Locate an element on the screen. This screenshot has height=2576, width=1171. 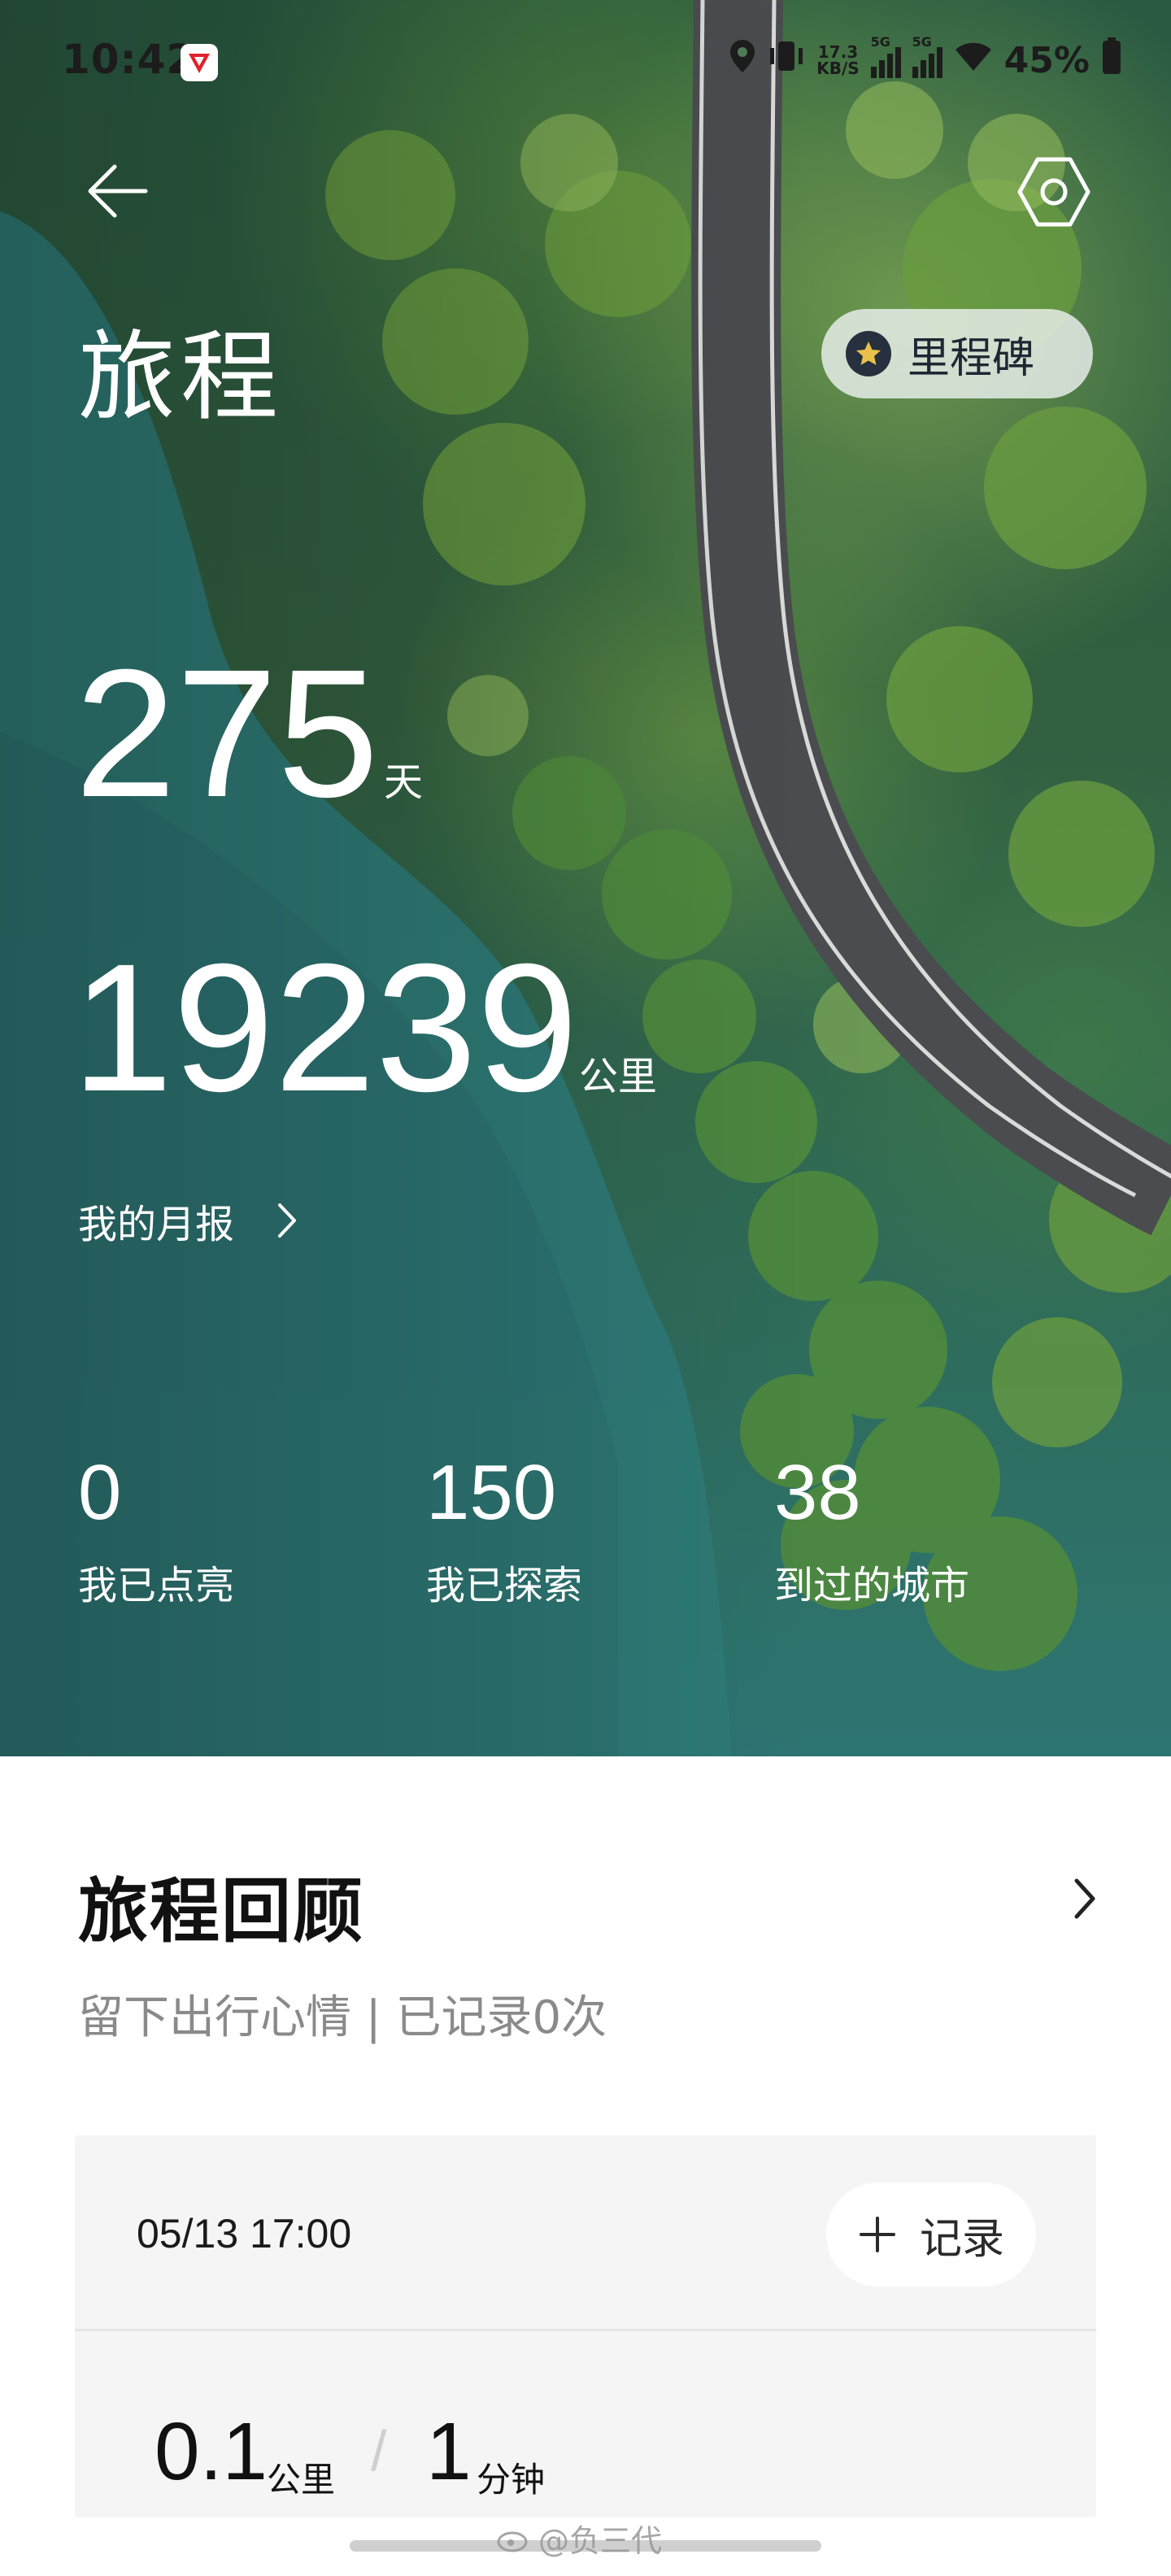
distance-value: 19239 is located at coordinates (325, 1028).